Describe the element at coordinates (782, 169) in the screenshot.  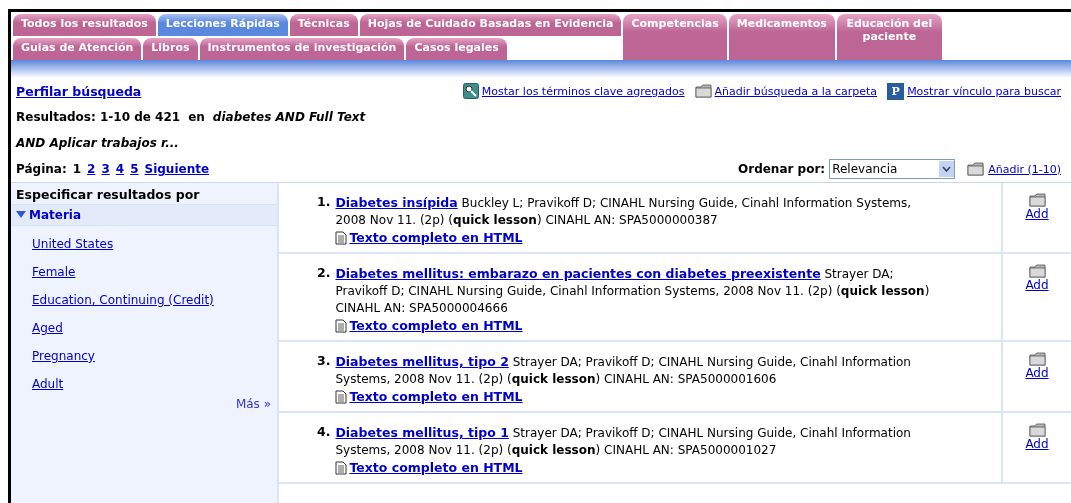
I see `sort-label: Ordenar por:` at that location.